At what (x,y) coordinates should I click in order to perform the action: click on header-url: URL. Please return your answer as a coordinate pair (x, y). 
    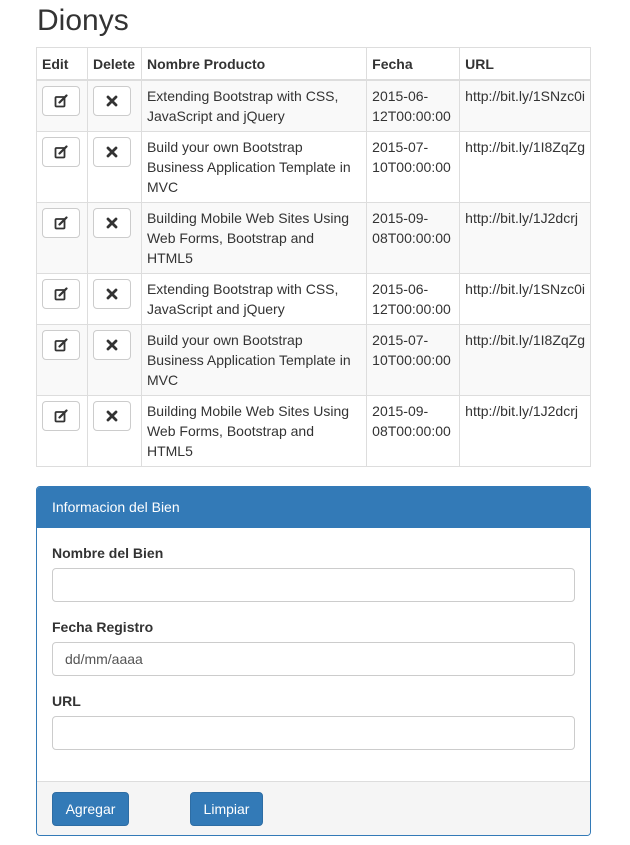
    Looking at the image, I should click on (525, 64).